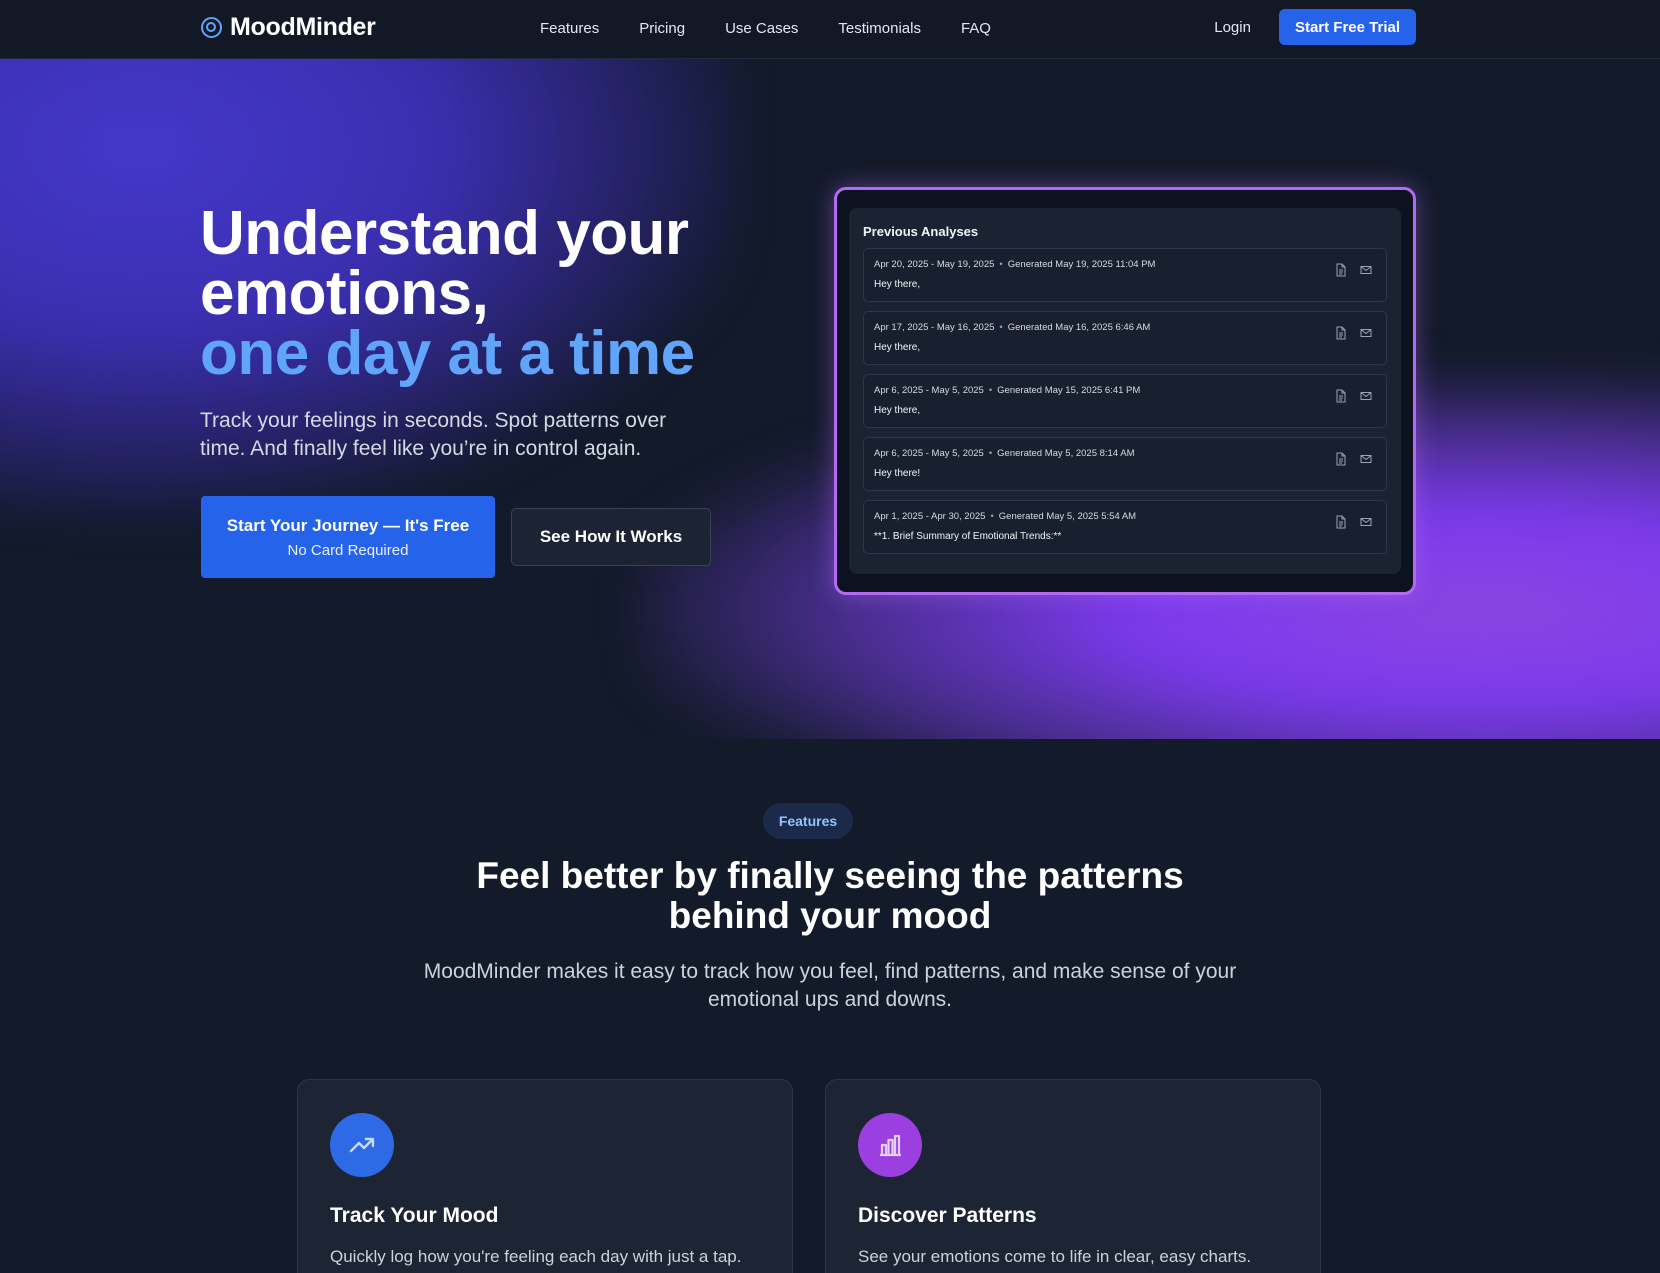  I want to click on analysis-generated: Generated May 16, 2025 6:46 AM, so click(1079, 327).